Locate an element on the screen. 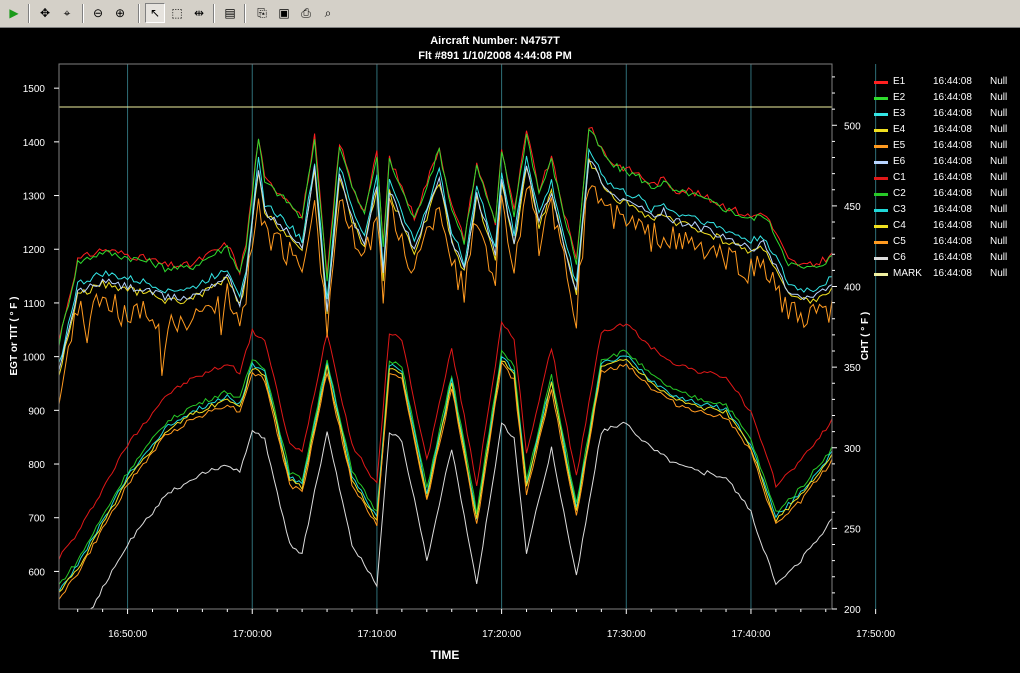 Image resolution: width=1020 pixels, height=673 pixels. pan-icon: ✥ is located at coordinates (45, 13).